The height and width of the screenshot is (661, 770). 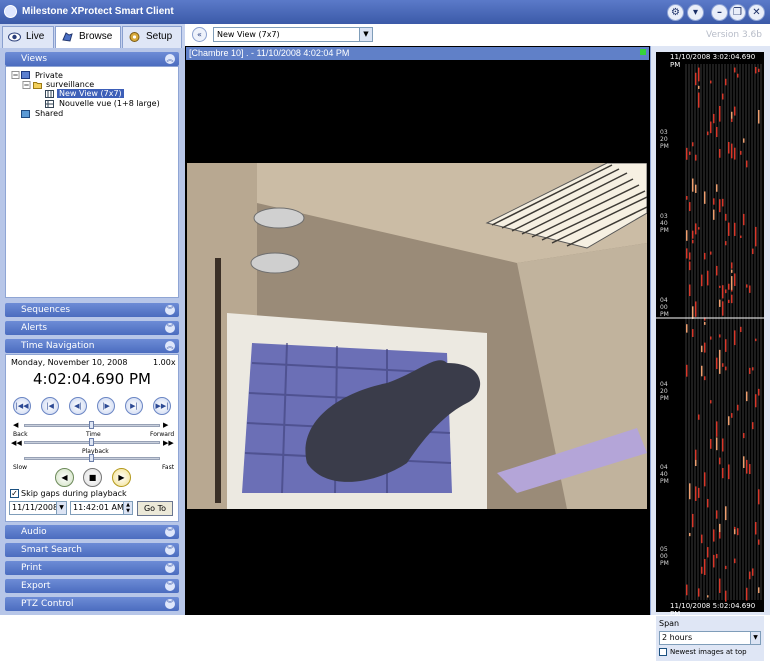 What do you see at coordinates (92, 550) in the screenshot?
I see `smart-search-header: Smart Search ︾` at bounding box center [92, 550].